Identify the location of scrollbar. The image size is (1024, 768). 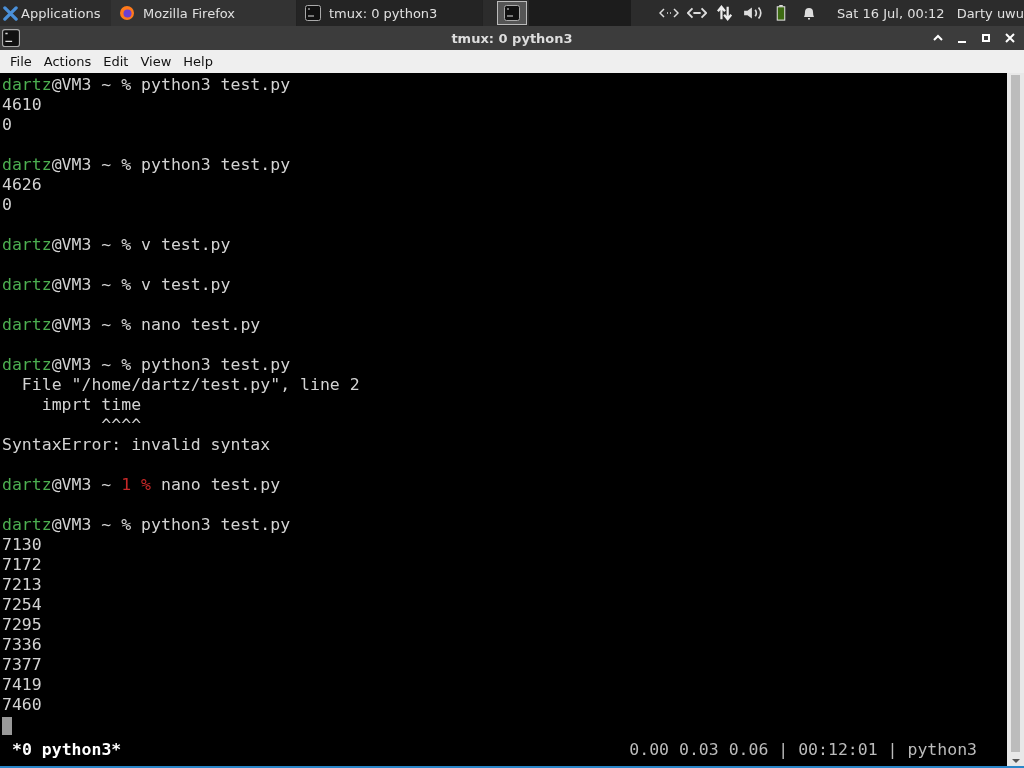
(1015, 419).